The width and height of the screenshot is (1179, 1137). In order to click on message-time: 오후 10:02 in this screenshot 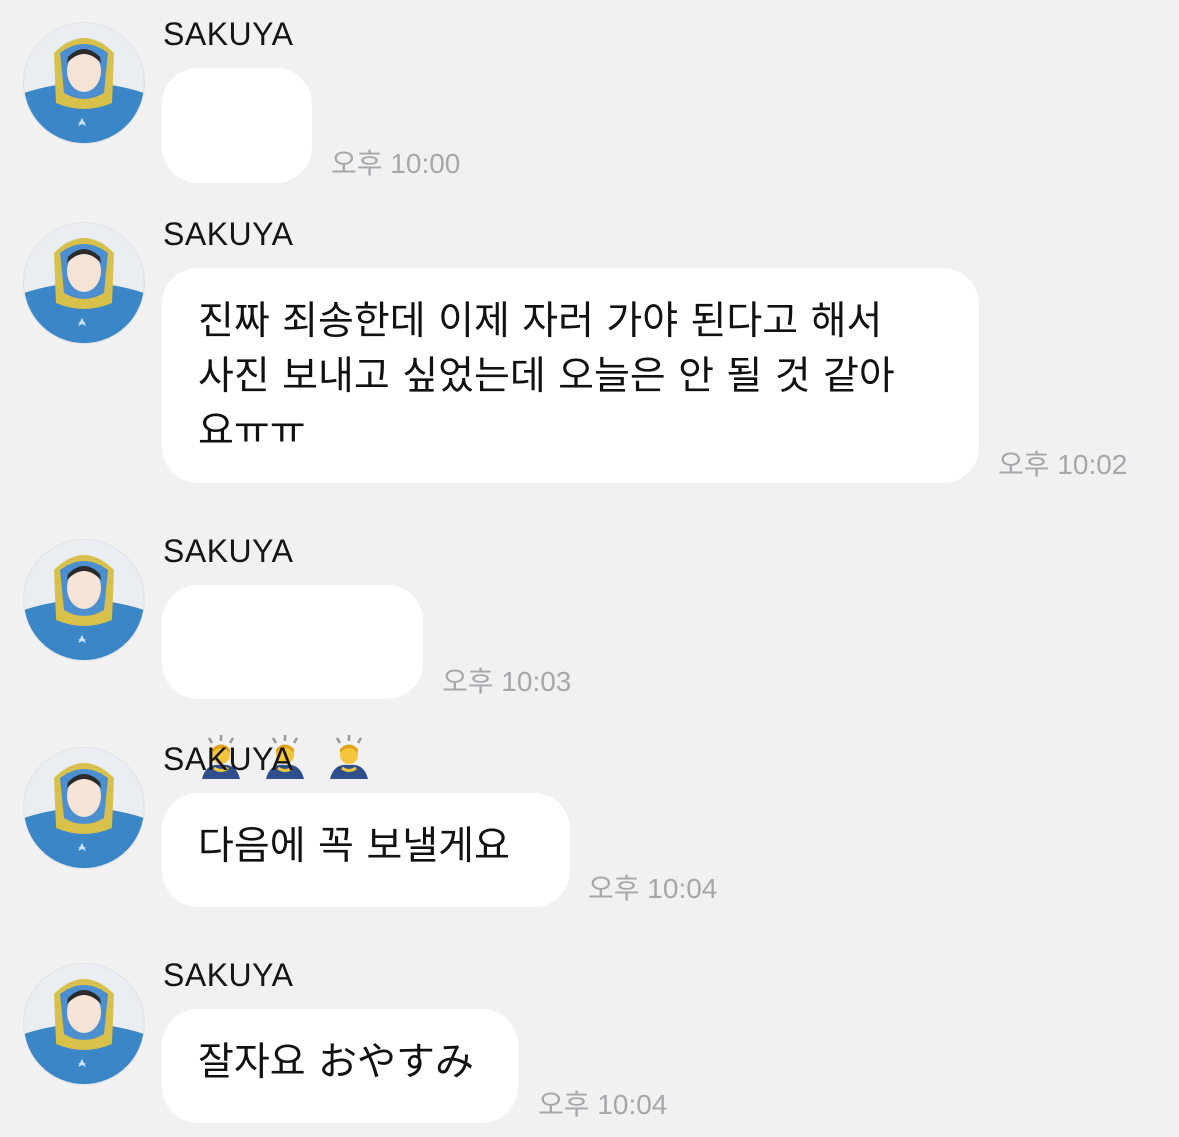, I will do `click(1063, 464)`.